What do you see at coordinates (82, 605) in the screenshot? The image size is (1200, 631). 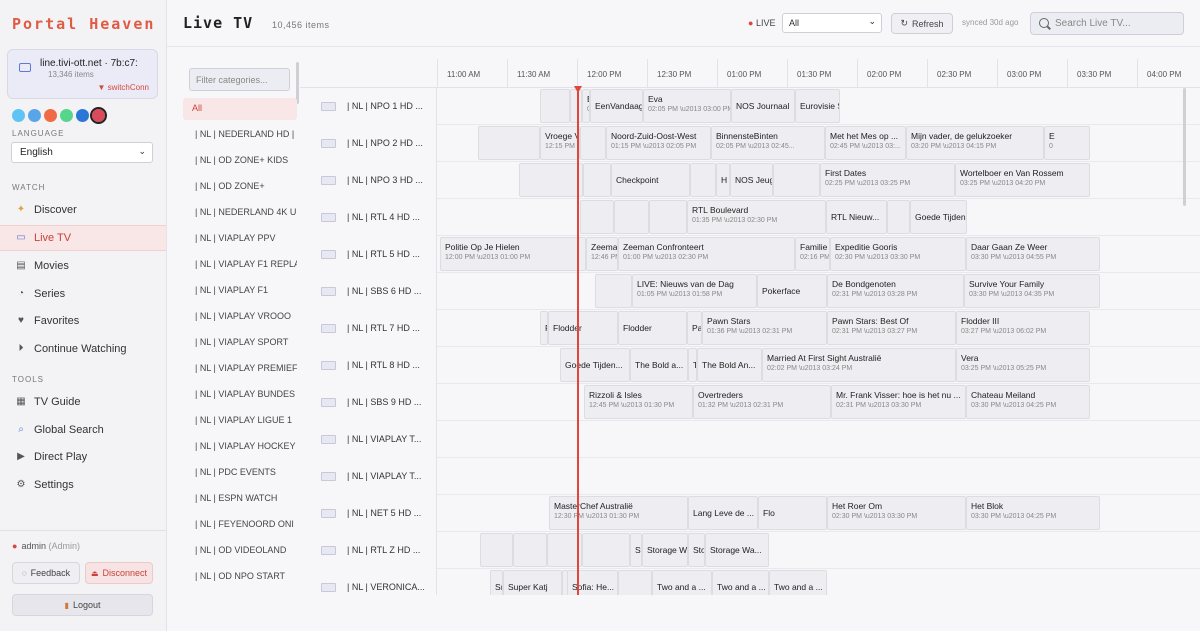 I see `logout-button: ▮ Logout` at bounding box center [82, 605].